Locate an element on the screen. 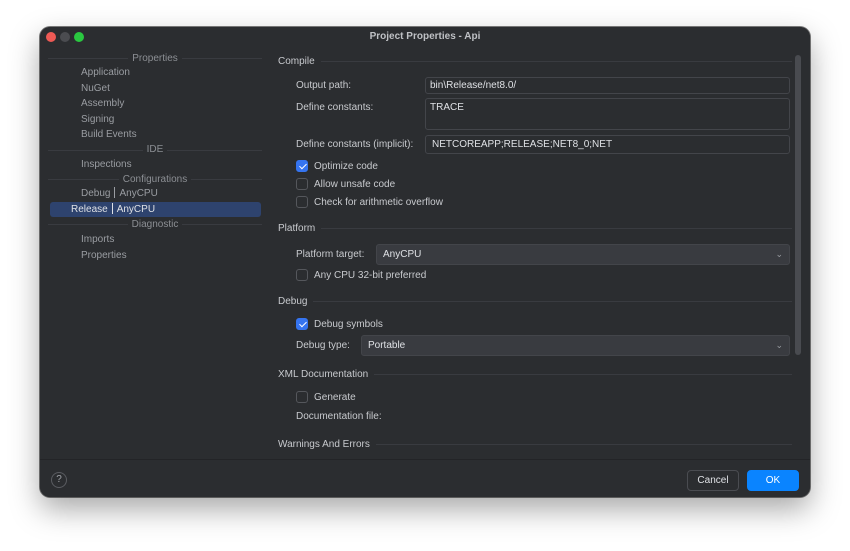 The height and width of the screenshot is (551, 850). define-constants-label: Define constants: is located at coordinates (335, 107).